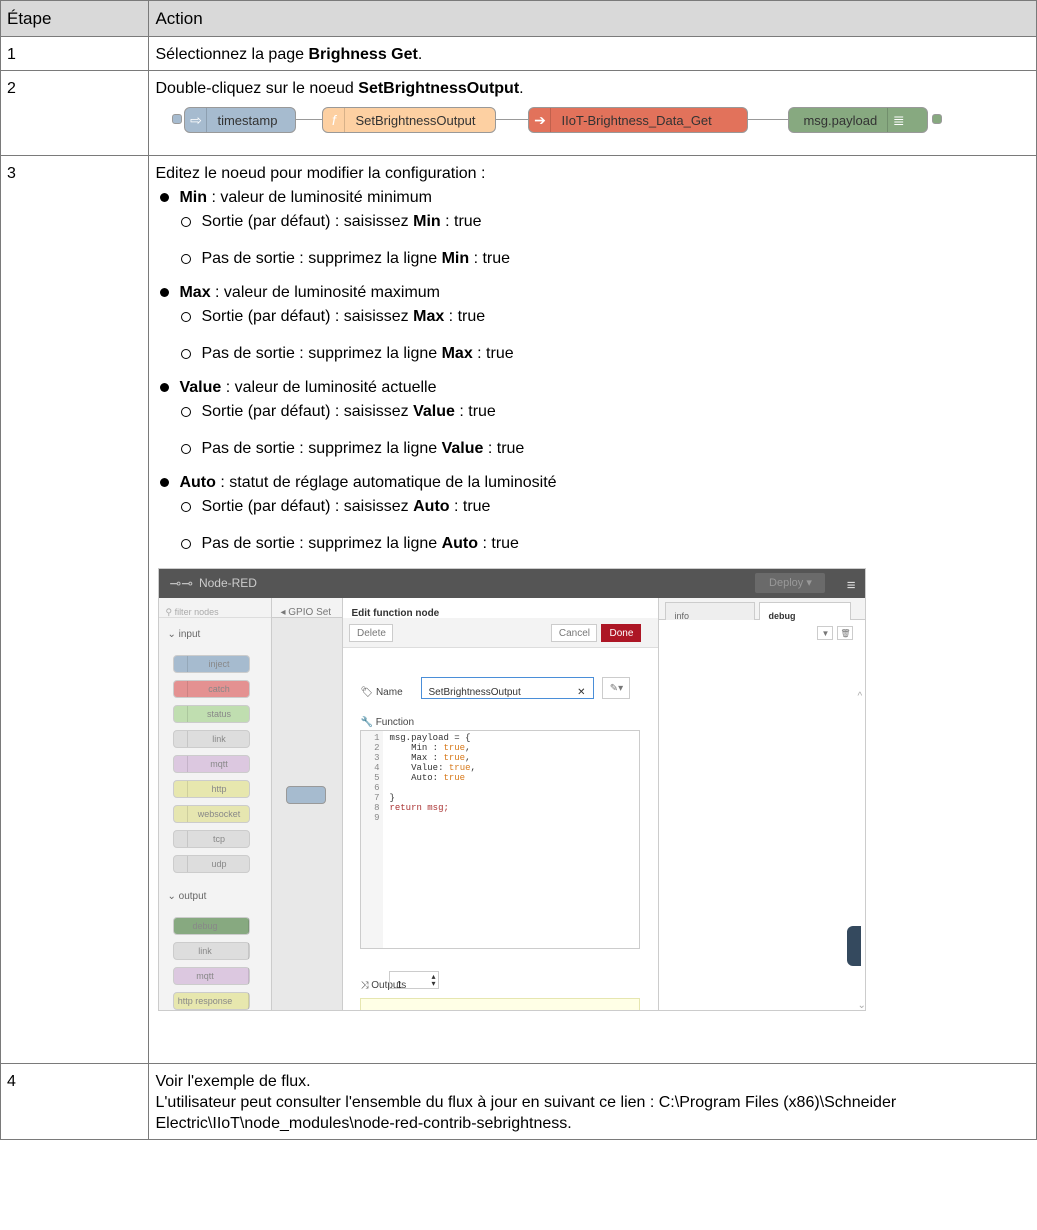 This screenshot has height=1230, width=1037. Describe the element at coordinates (212, 814) in the screenshot. I see `palette-node: websocket` at that location.